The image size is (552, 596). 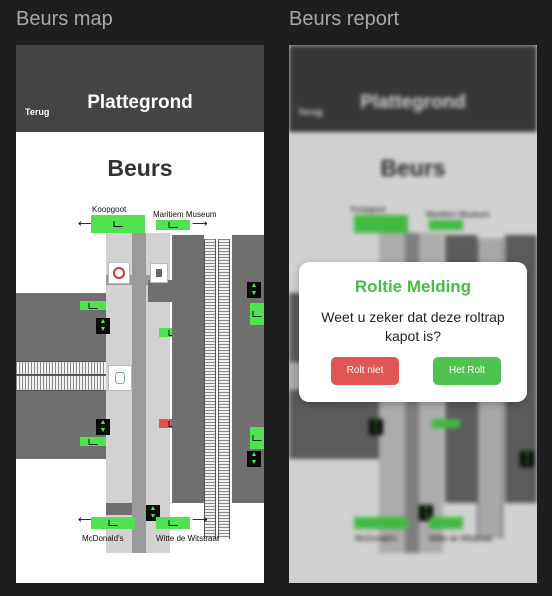 I want to click on tram-logo-icon, so click(x=120, y=378).